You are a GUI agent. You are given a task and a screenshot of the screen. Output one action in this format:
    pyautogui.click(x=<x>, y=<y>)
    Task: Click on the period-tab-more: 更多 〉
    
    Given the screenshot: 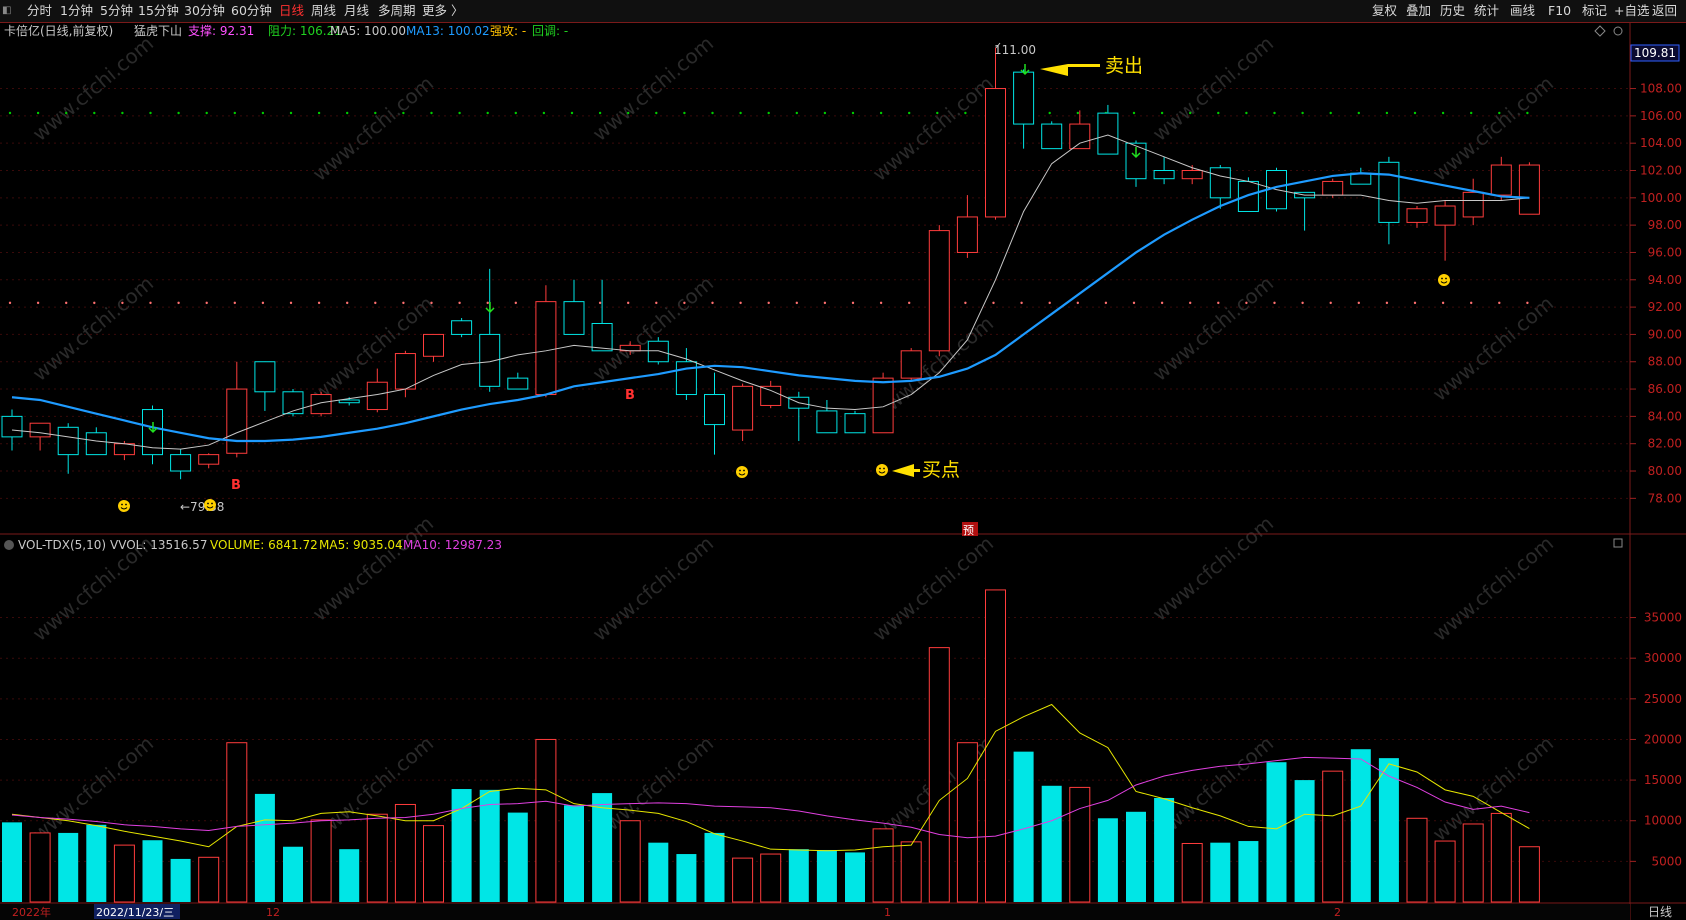 What is the action you would take?
    pyautogui.click(x=442, y=11)
    